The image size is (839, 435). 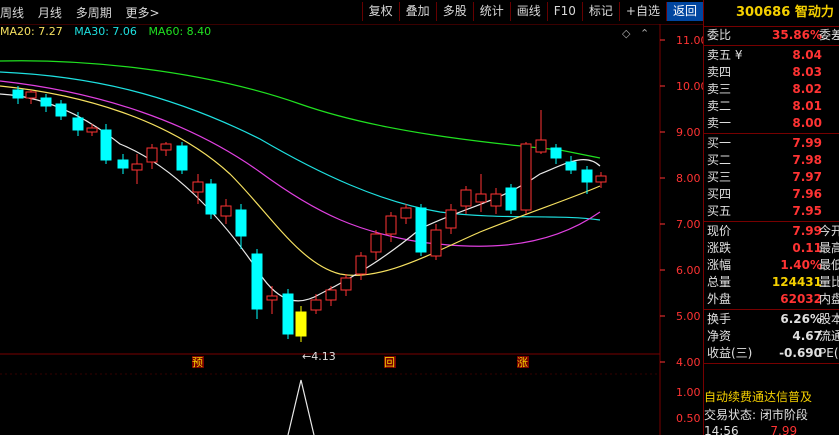 I want to click on add-watchlist-button: +自选, so click(x=642, y=11).